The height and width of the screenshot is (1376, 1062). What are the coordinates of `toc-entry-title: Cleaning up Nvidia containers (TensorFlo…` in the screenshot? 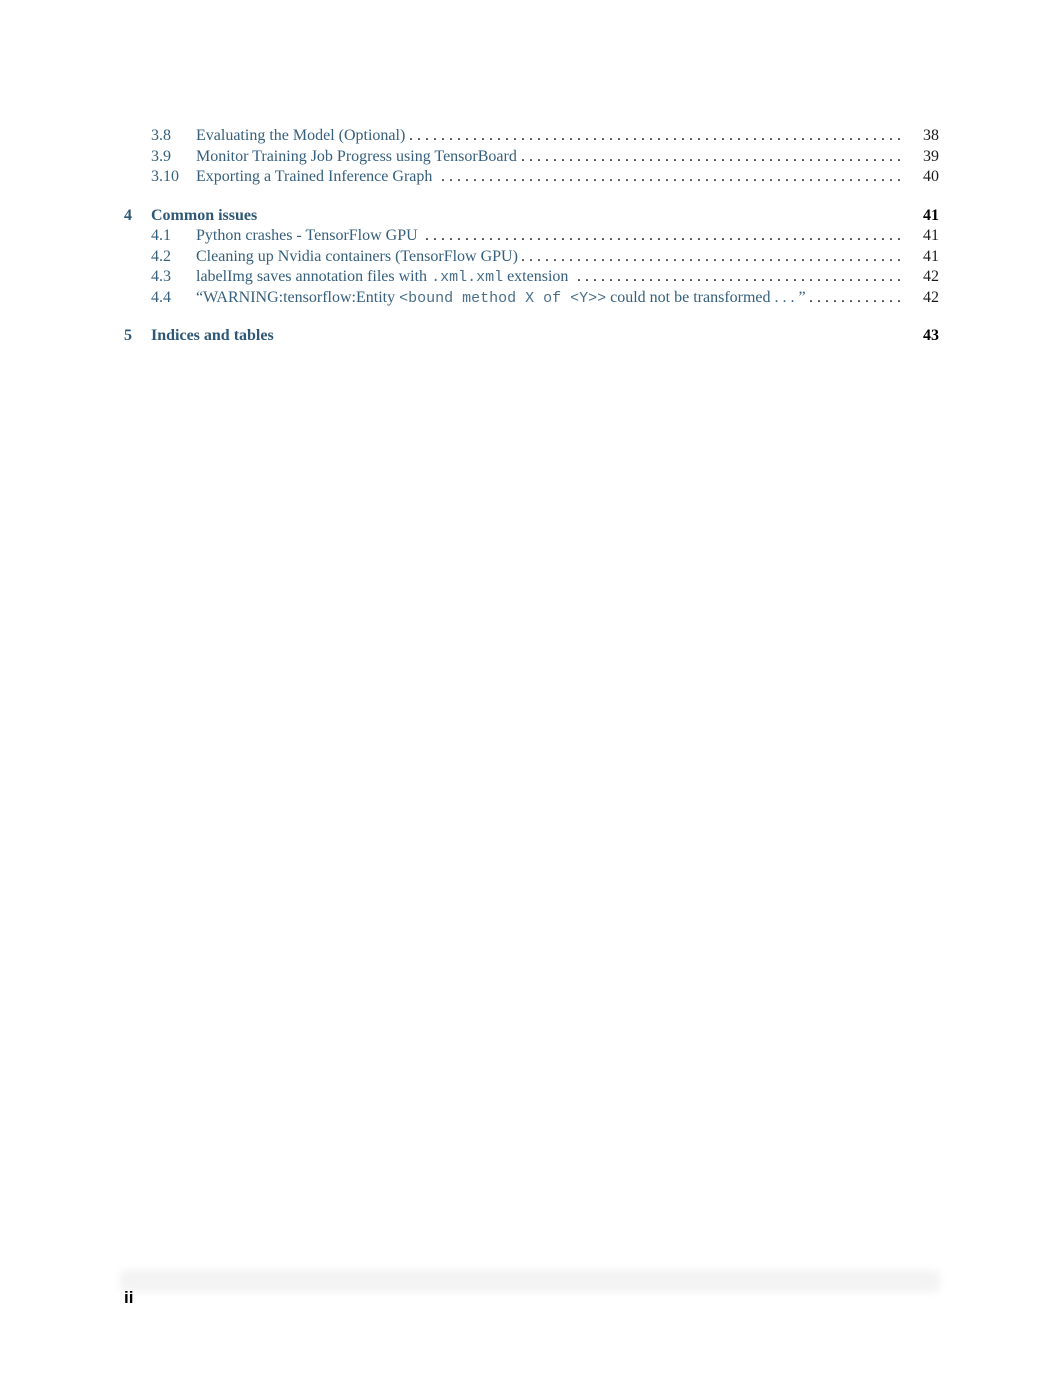 It's located at (359, 256).